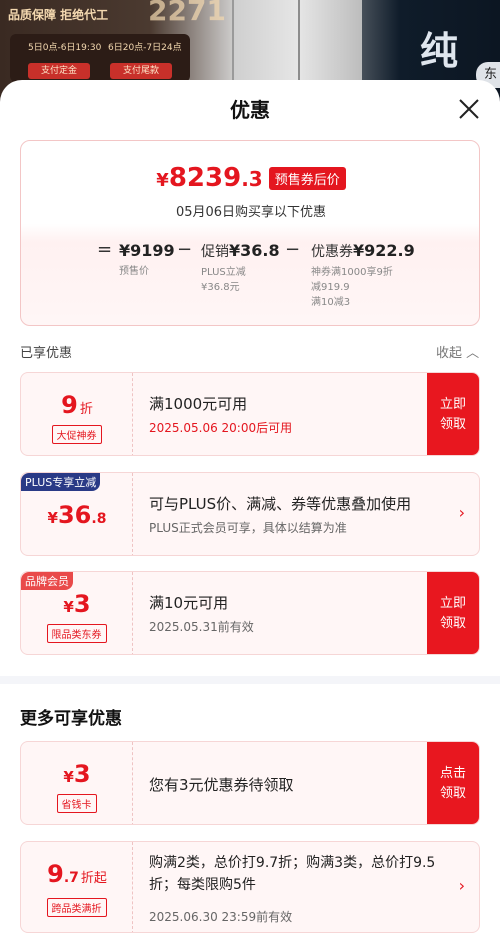 This screenshot has height=934, width=500. Describe the element at coordinates (251, 212) in the screenshot. I see `purchase-date-line: 05月06日购买享以下优惠` at that location.